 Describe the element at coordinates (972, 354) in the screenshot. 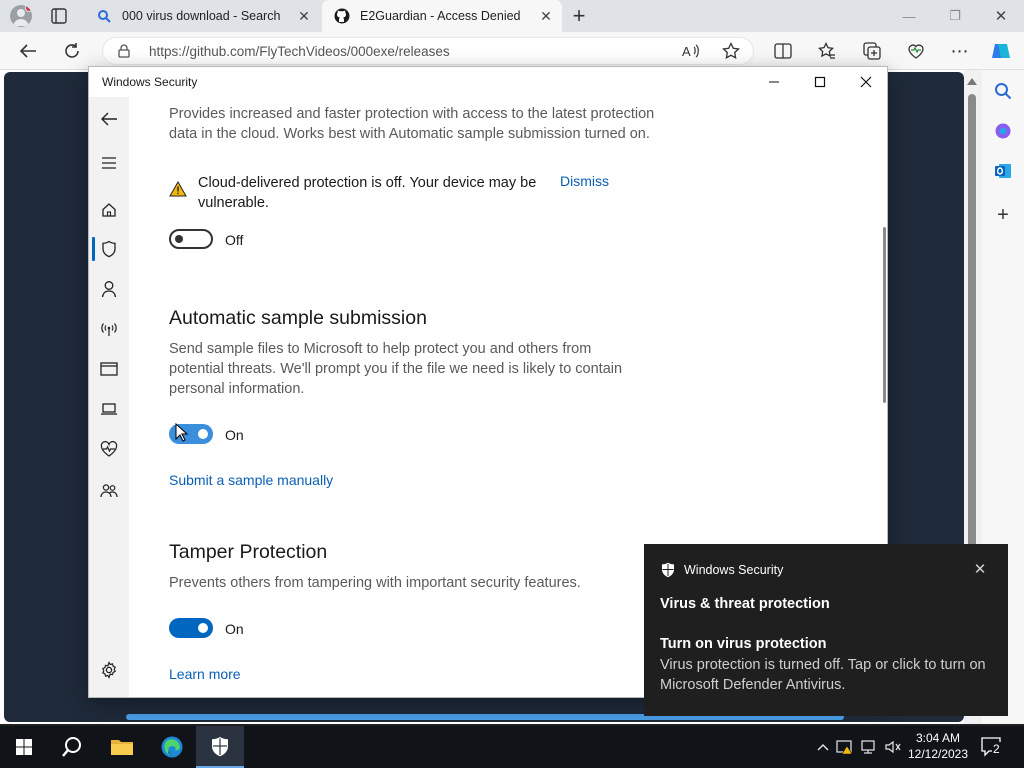

I see `scrollbar-thumb` at that location.